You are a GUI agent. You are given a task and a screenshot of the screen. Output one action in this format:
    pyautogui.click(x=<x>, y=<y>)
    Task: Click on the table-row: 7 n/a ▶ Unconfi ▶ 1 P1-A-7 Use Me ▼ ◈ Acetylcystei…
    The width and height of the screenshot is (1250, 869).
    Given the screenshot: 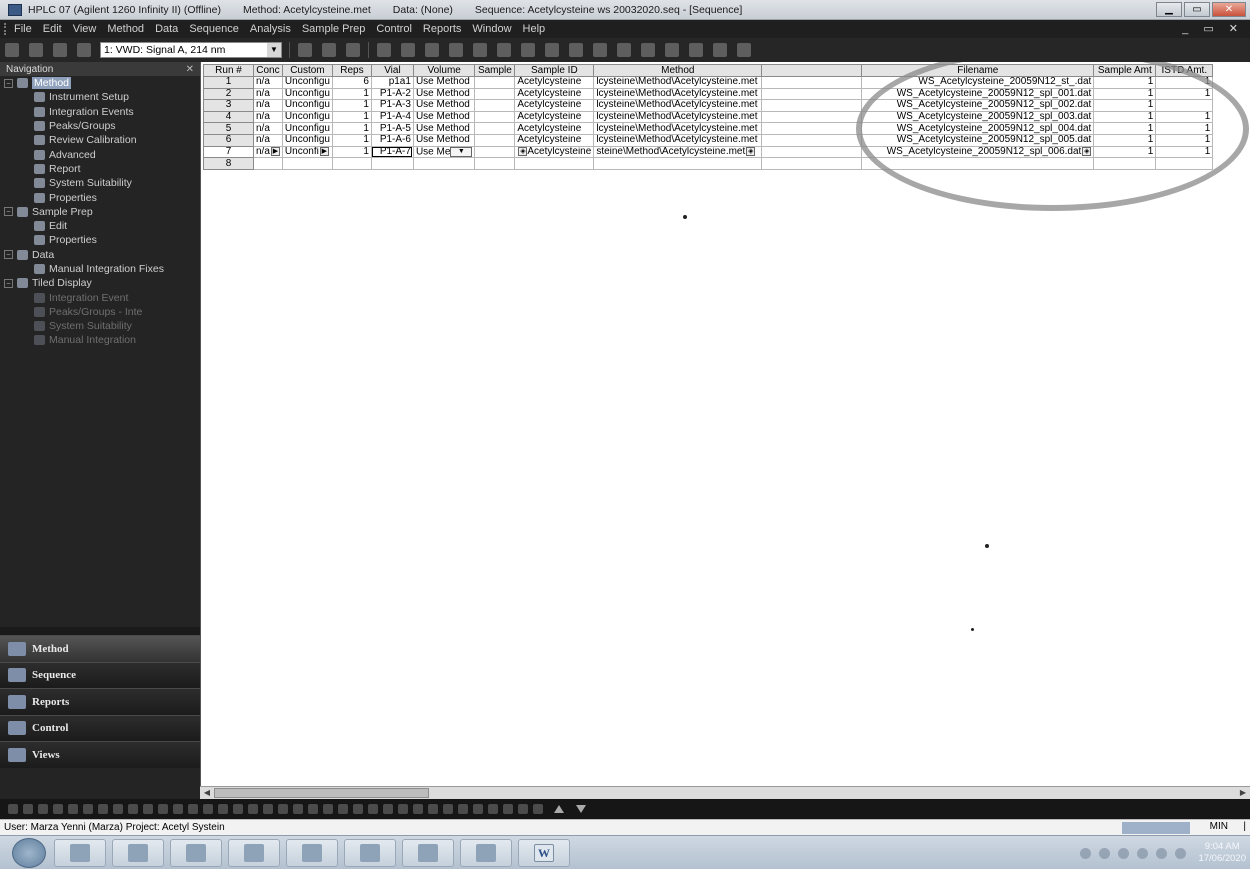 What is the action you would take?
    pyautogui.click(x=708, y=152)
    